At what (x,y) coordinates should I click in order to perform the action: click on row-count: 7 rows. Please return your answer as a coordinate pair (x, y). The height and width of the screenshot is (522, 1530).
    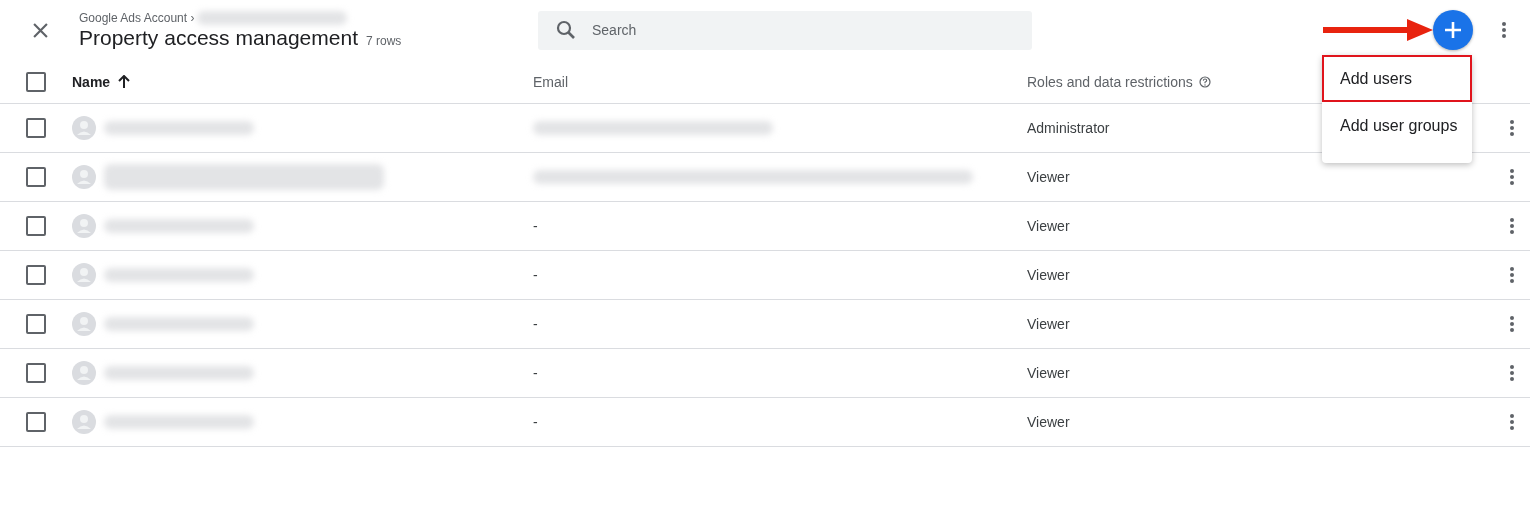
    Looking at the image, I should click on (383, 40).